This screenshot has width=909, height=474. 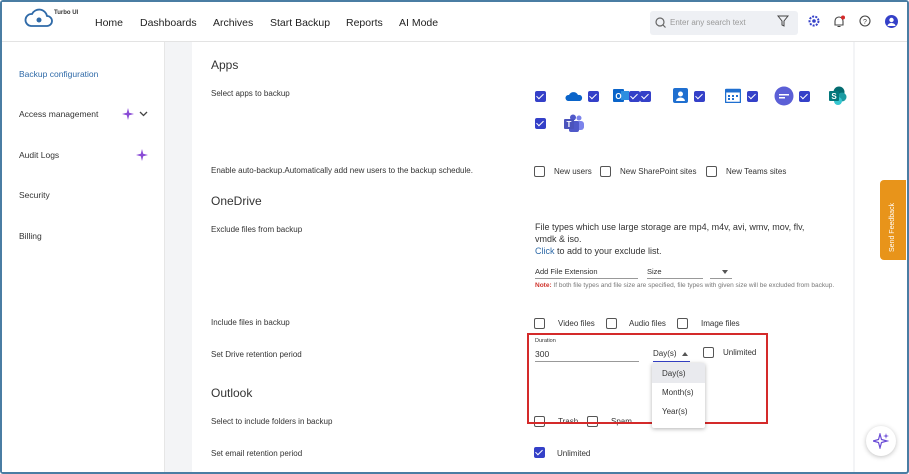 I want to click on checkbox-app-exchange, so click(x=540, y=96).